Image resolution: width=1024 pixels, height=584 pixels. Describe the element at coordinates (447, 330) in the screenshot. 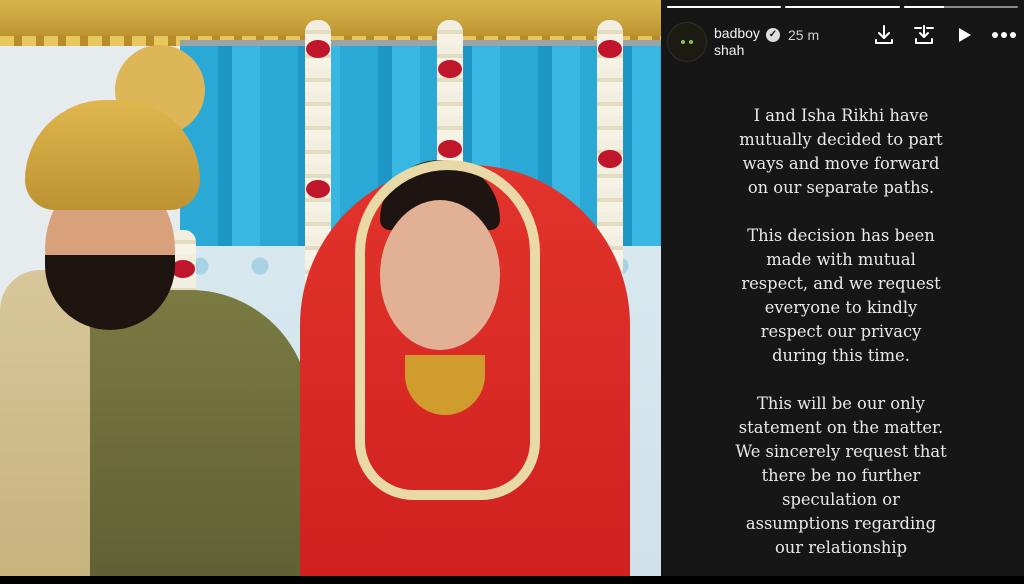

I see `dupatta-border` at that location.